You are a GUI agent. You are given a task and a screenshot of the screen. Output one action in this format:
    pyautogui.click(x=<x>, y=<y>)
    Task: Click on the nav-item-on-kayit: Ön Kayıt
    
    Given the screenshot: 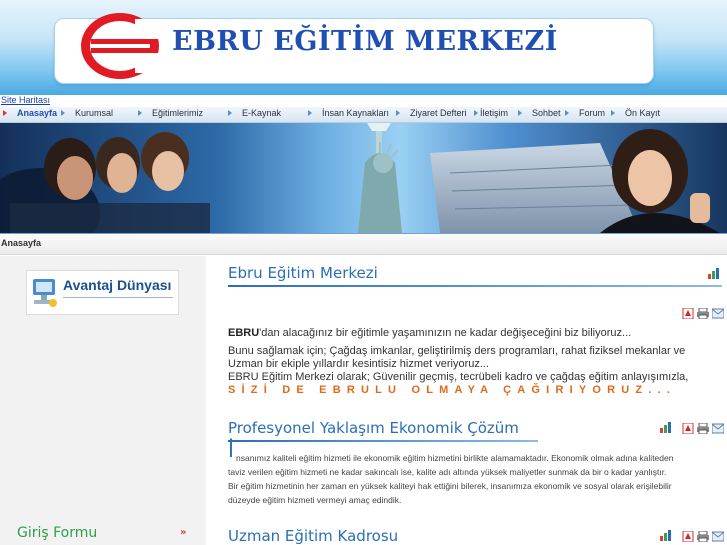 What is the action you would take?
    pyautogui.click(x=635, y=113)
    